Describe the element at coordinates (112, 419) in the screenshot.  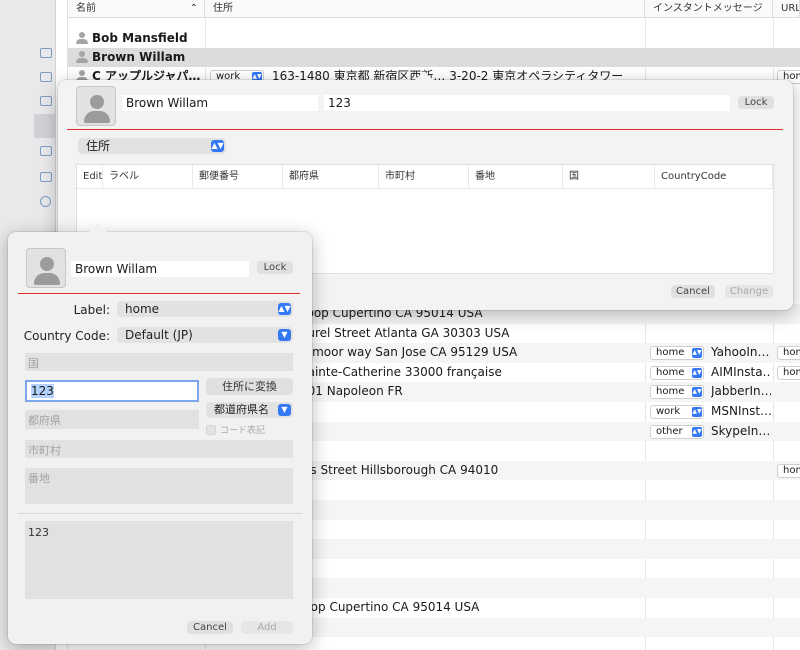
I see `prefecture-field: 都府県` at that location.